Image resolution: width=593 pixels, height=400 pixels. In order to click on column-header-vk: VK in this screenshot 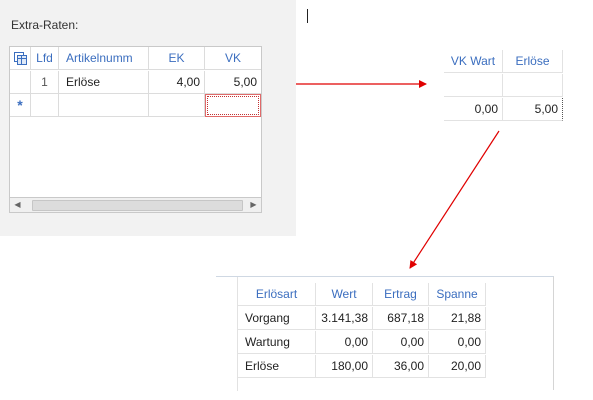, I will do `click(233, 58)`.